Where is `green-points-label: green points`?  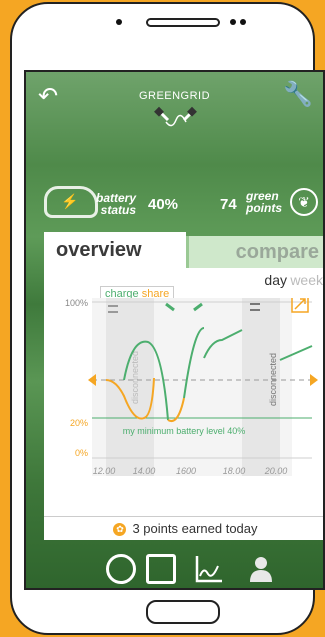
green-points-label: green points is located at coordinates (264, 202).